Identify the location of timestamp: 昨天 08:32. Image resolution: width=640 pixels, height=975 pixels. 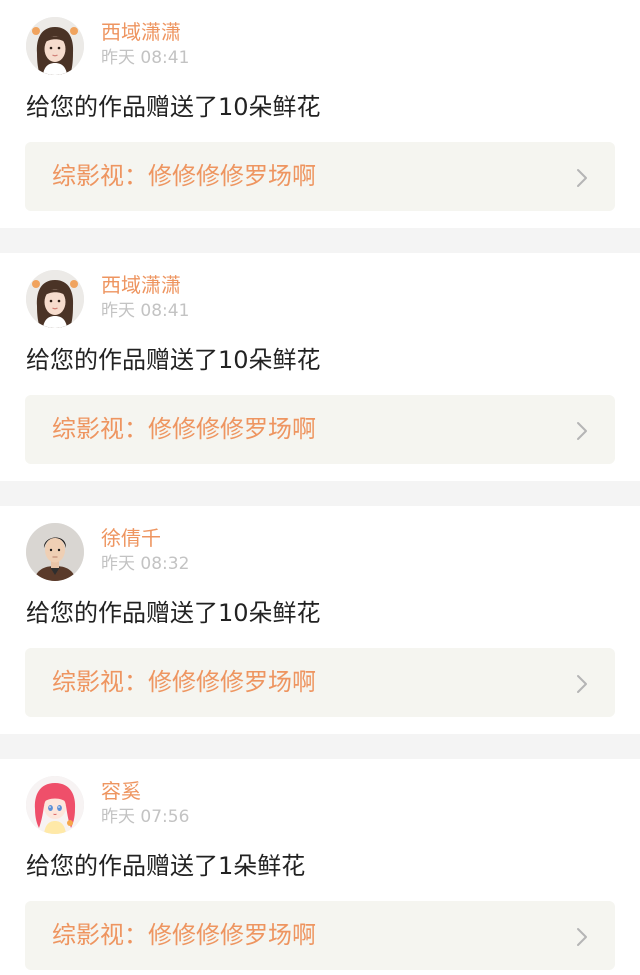
(145, 564).